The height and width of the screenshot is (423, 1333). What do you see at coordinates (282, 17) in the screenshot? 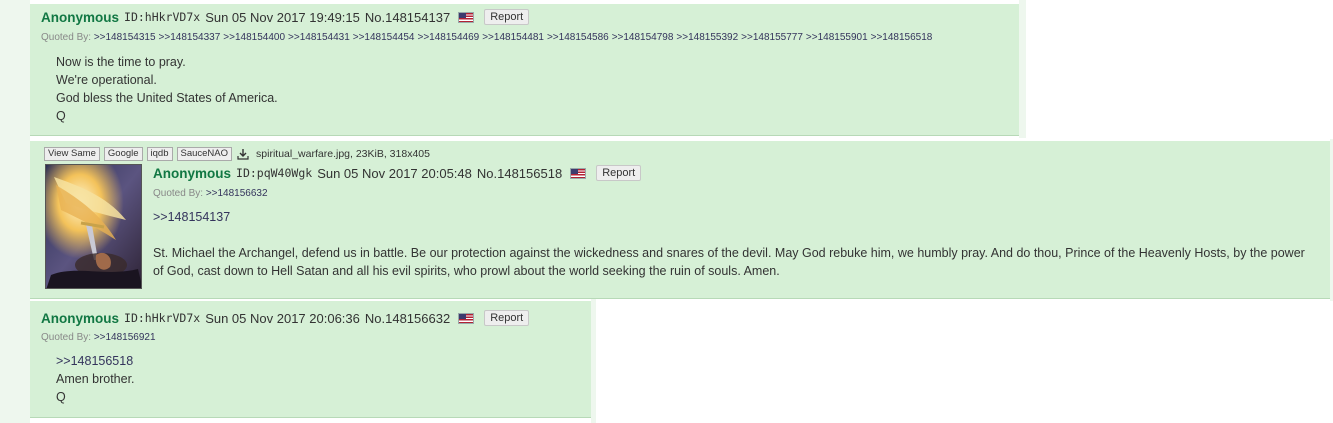
I see `post-datetime: Sun 05 Nov 2017 19:49:15` at bounding box center [282, 17].